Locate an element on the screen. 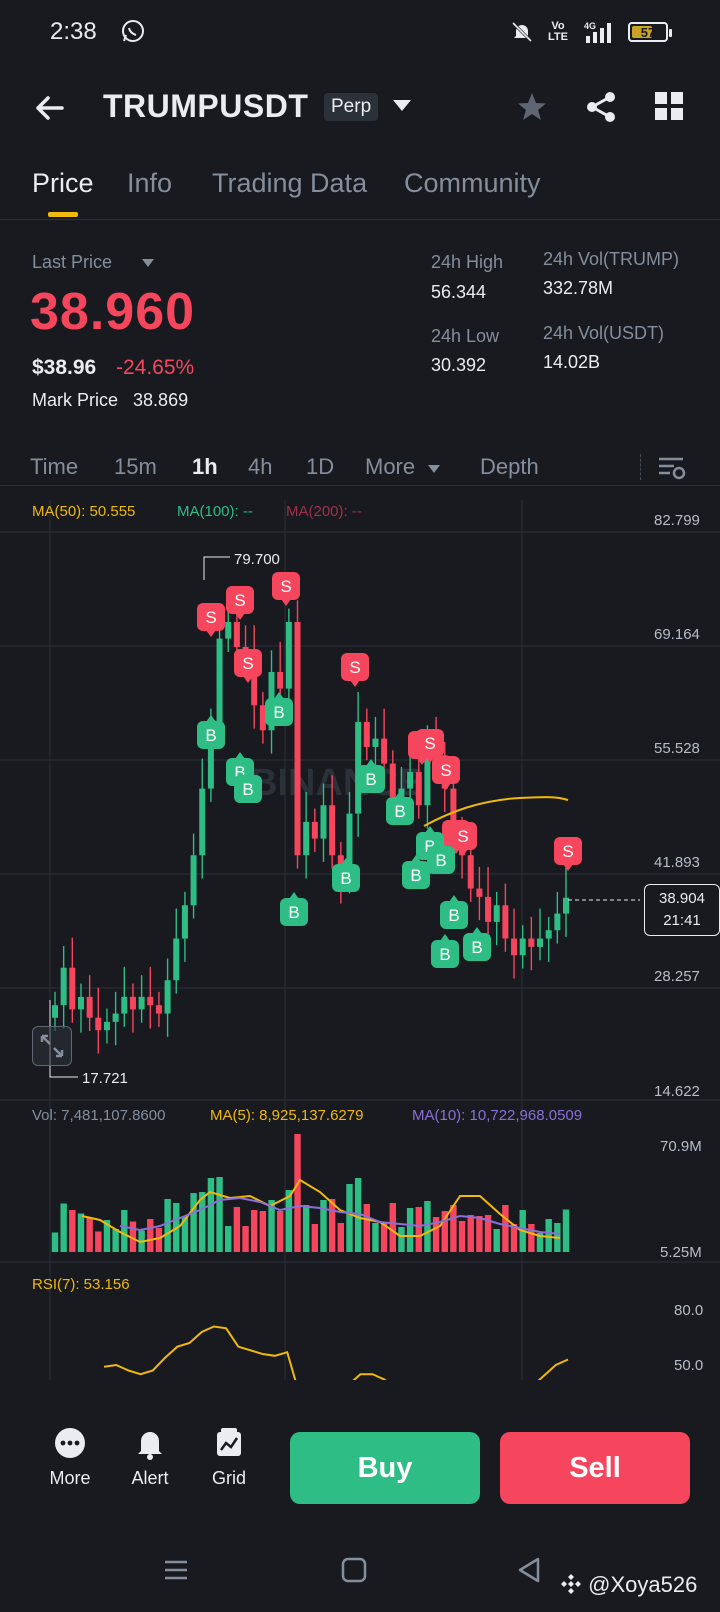 The image size is (720, 1612). mark-price-value: 38.869 is located at coordinates (161, 400).